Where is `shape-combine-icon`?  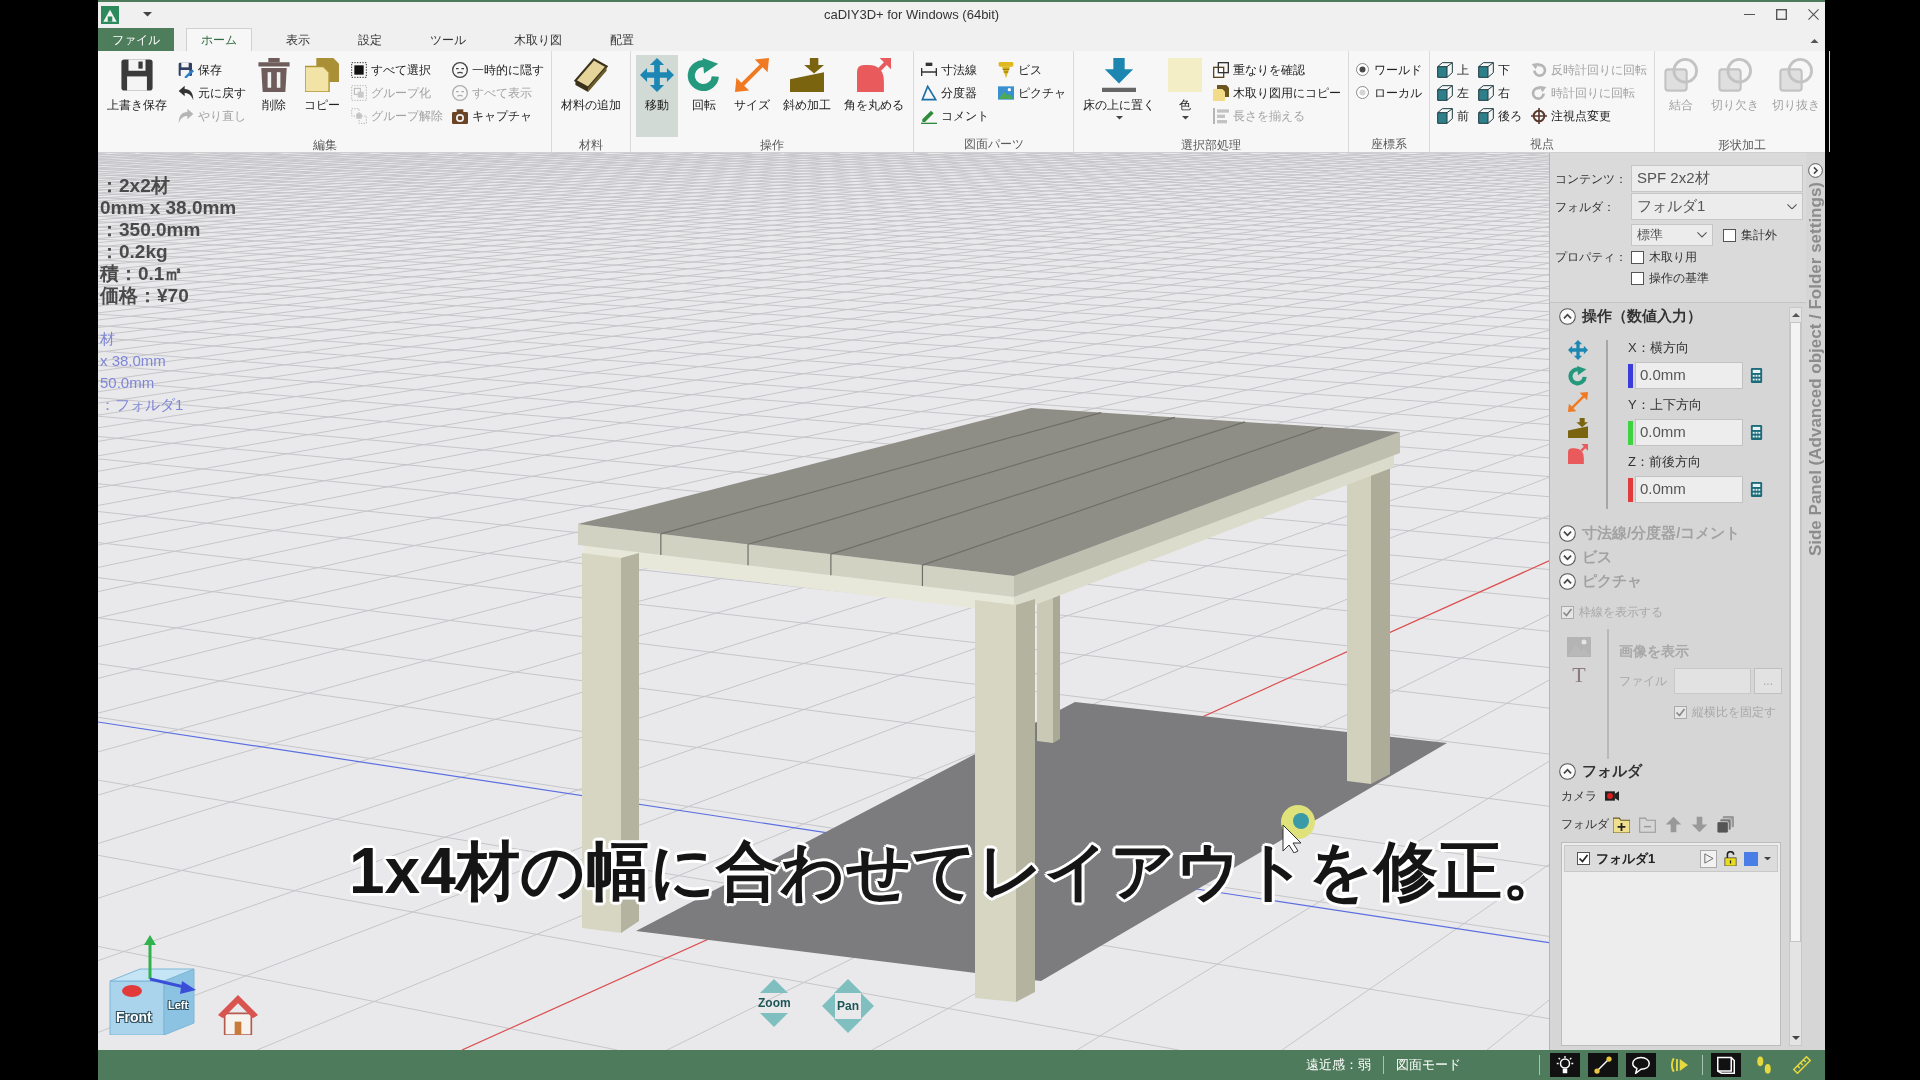 shape-combine-icon is located at coordinates (1796, 75).